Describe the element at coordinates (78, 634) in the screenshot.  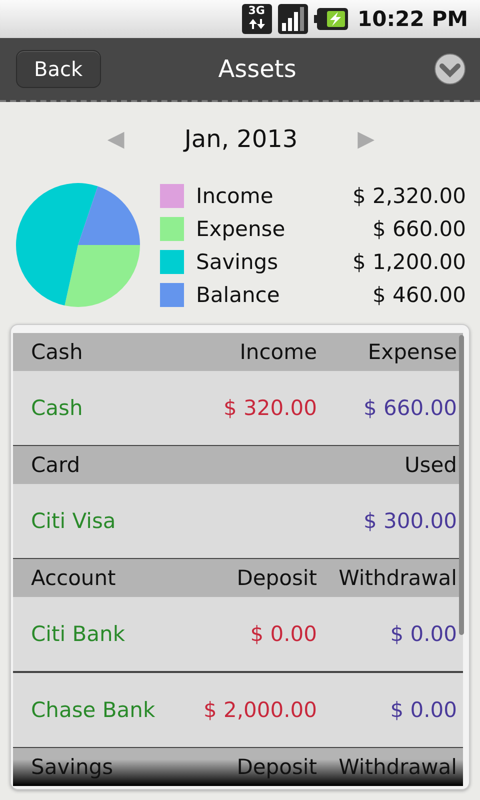
I see `account-name: Citi Bank` at that location.